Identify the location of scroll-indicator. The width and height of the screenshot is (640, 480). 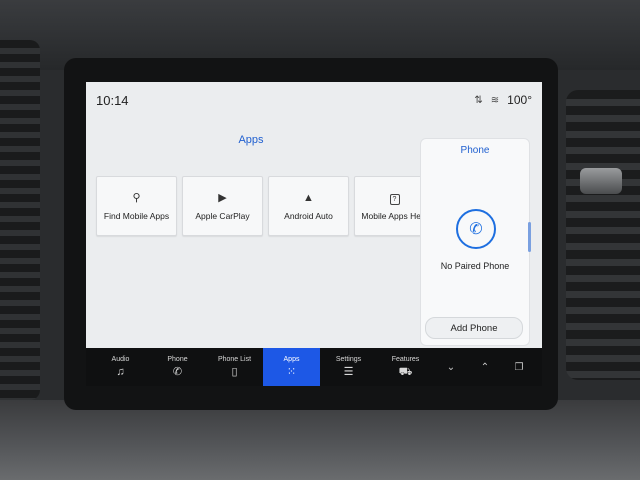
(529, 237).